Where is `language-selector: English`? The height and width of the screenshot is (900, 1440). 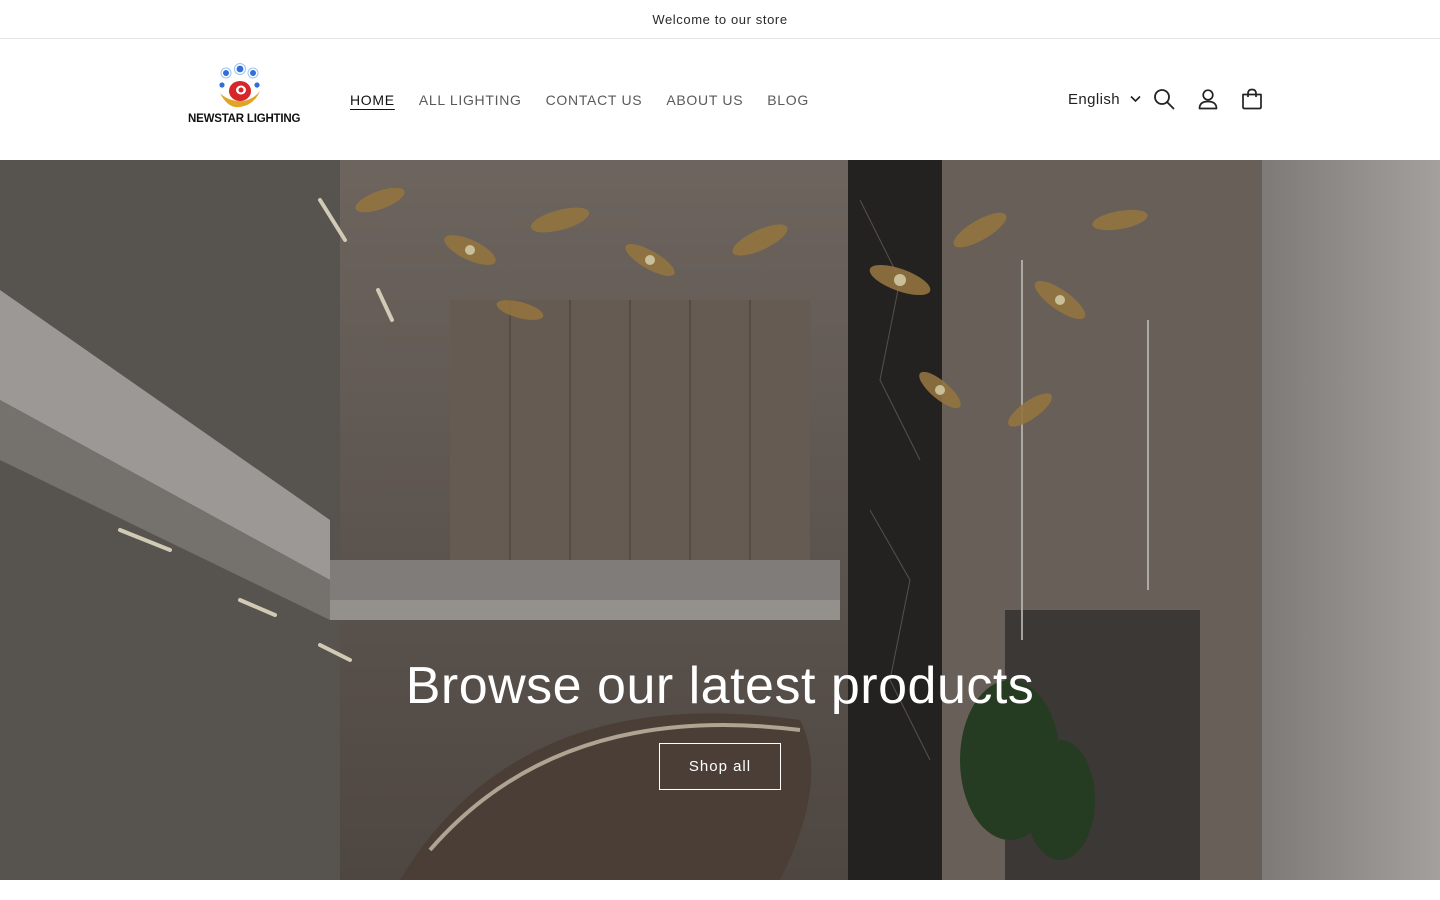 language-selector: English is located at coordinates (1104, 99).